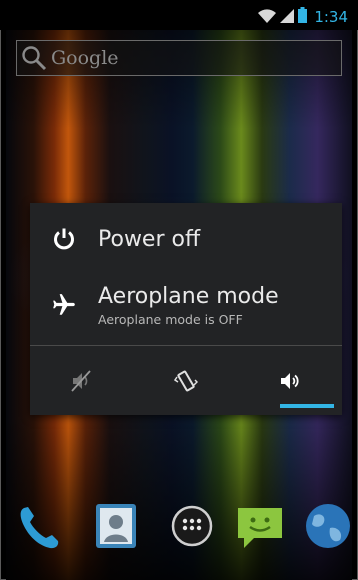 The image size is (358, 580). Describe the element at coordinates (328, 526) in the screenshot. I see `browser-icon` at that location.